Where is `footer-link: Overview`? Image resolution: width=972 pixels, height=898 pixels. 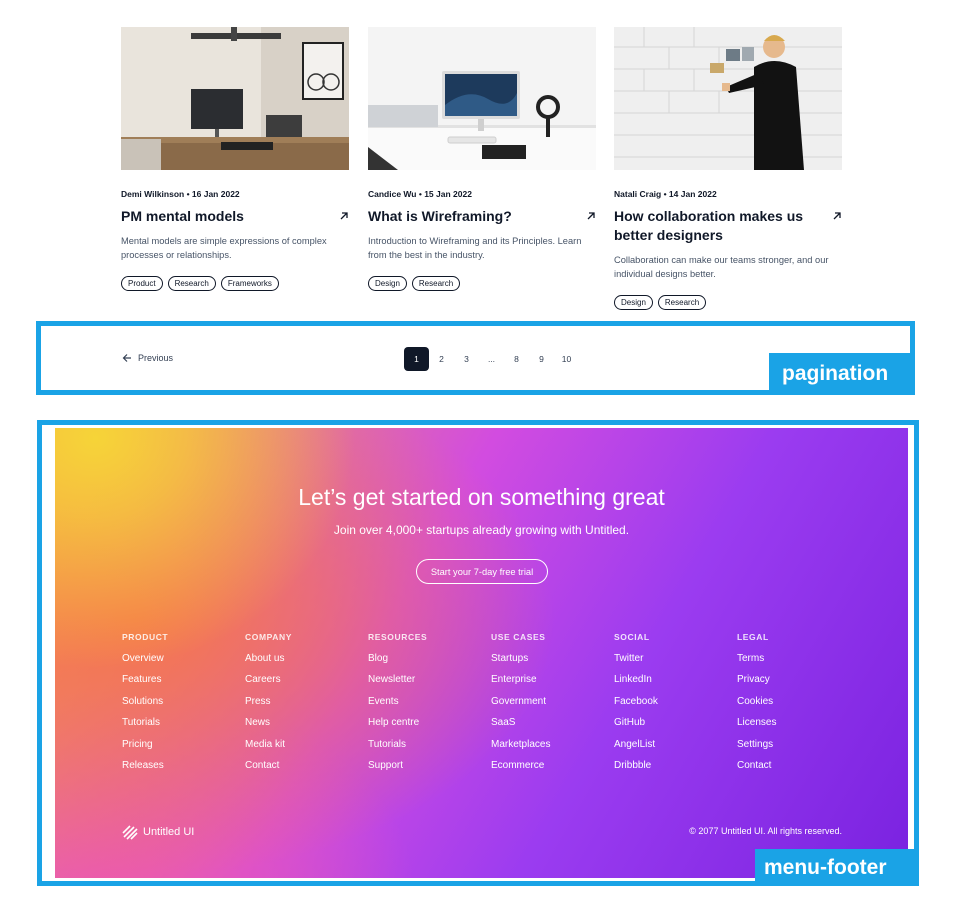 footer-link: Overview is located at coordinates (177, 662).